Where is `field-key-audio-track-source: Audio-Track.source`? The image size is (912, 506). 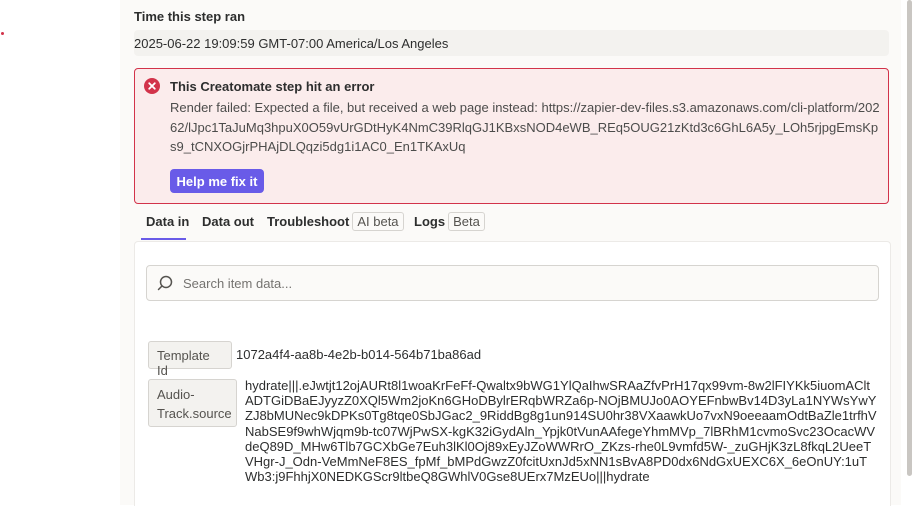
field-key-audio-track-source: Audio-Track.source is located at coordinates (192, 403).